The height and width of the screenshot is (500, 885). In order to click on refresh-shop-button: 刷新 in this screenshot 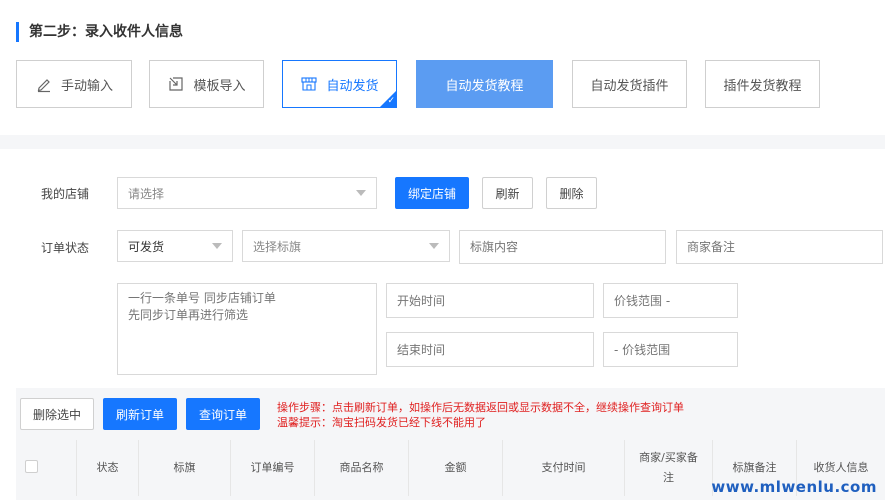, I will do `click(507, 193)`.